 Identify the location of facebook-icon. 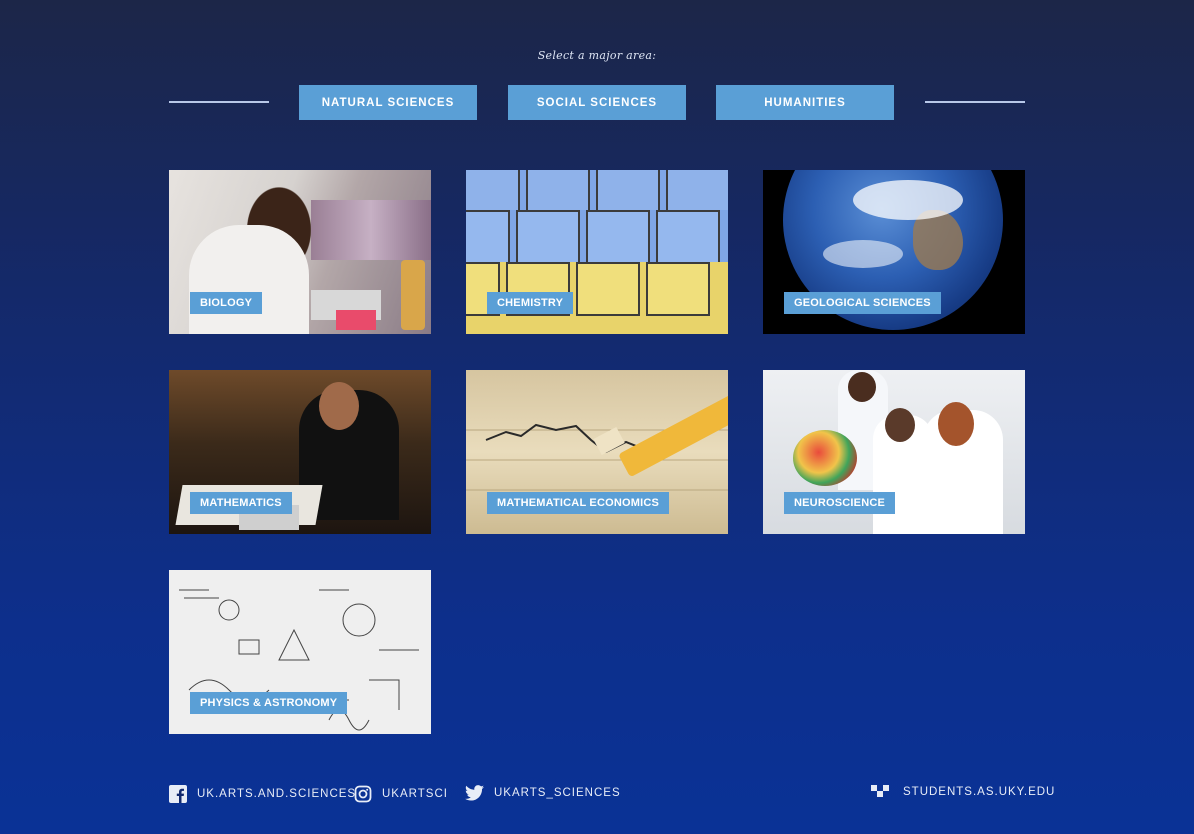
(178, 794).